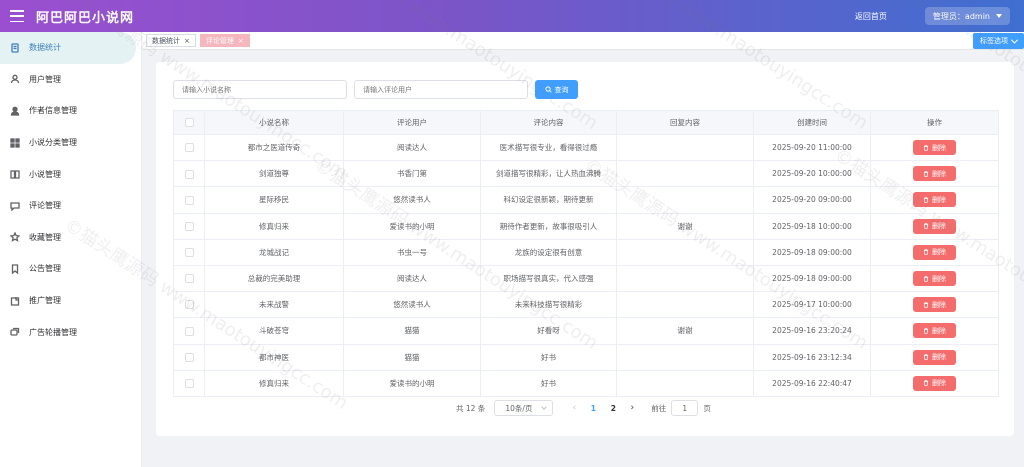  I want to click on cell-content: 未来科技描写很精彩, so click(548, 305).